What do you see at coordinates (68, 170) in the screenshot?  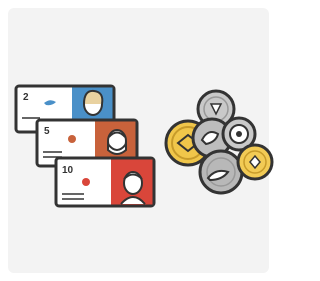 I see `banknote-10-denomination: 10` at bounding box center [68, 170].